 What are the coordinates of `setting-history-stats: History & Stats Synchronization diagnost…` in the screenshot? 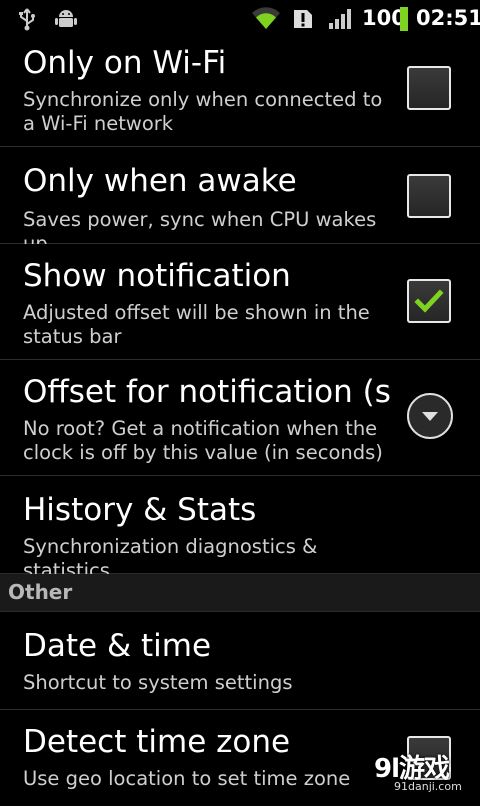 It's located at (240, 529).